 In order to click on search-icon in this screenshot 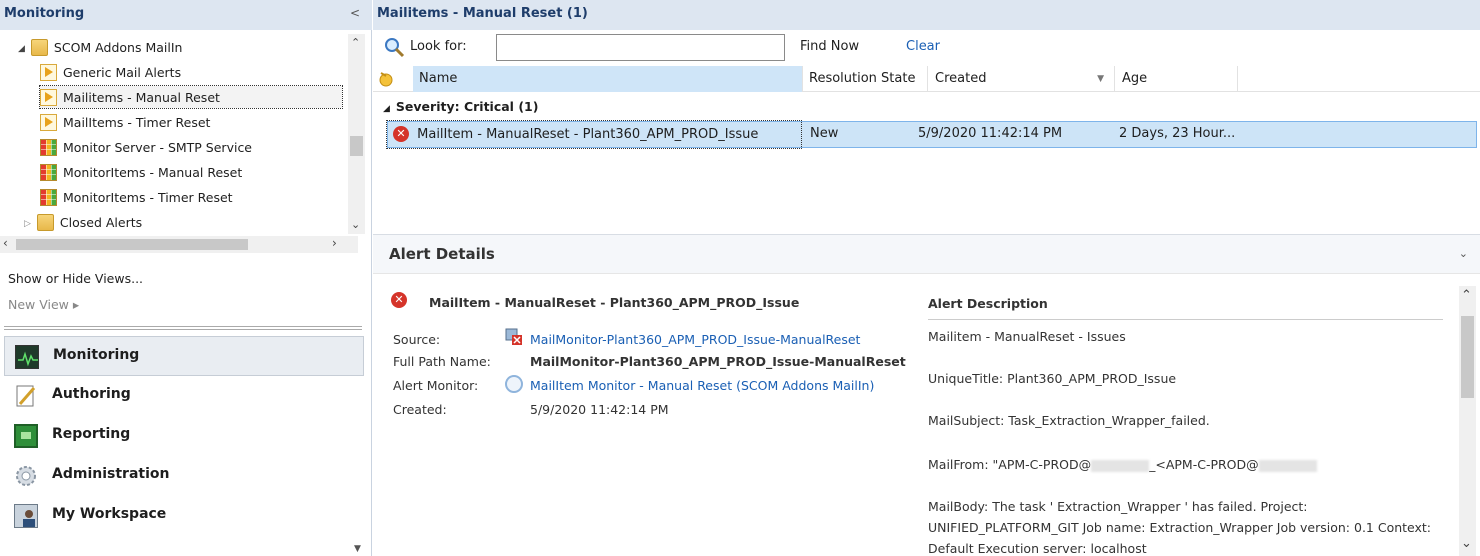, I will do `click(394, 47)`.